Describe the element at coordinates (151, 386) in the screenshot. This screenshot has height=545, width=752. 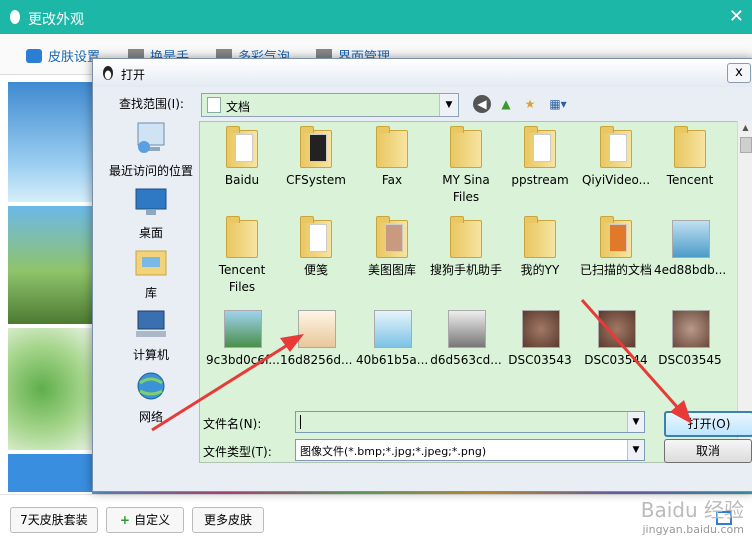
I see `network-icon` at that location.